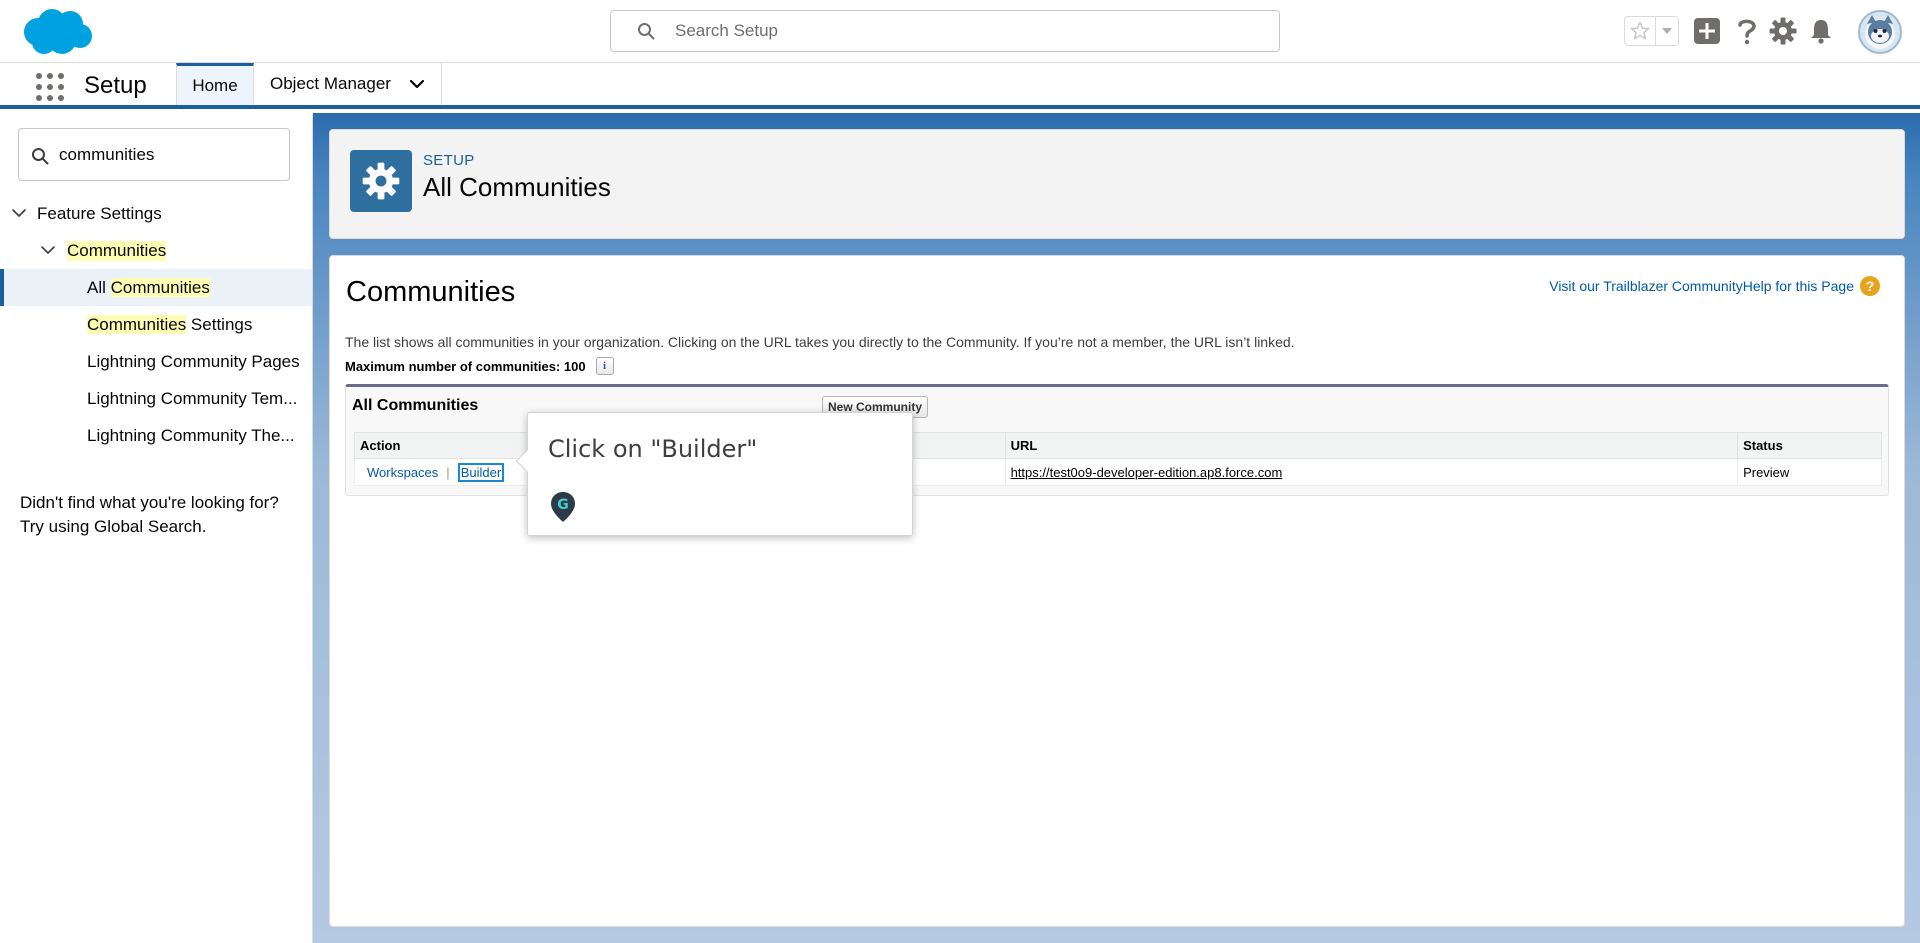 The width and height of the screenshot is (1920, 943). What do you see at coordinates (1870, 286) in the screenshot?
I see `help-icon: ?` at bounding box center [1870, 286].